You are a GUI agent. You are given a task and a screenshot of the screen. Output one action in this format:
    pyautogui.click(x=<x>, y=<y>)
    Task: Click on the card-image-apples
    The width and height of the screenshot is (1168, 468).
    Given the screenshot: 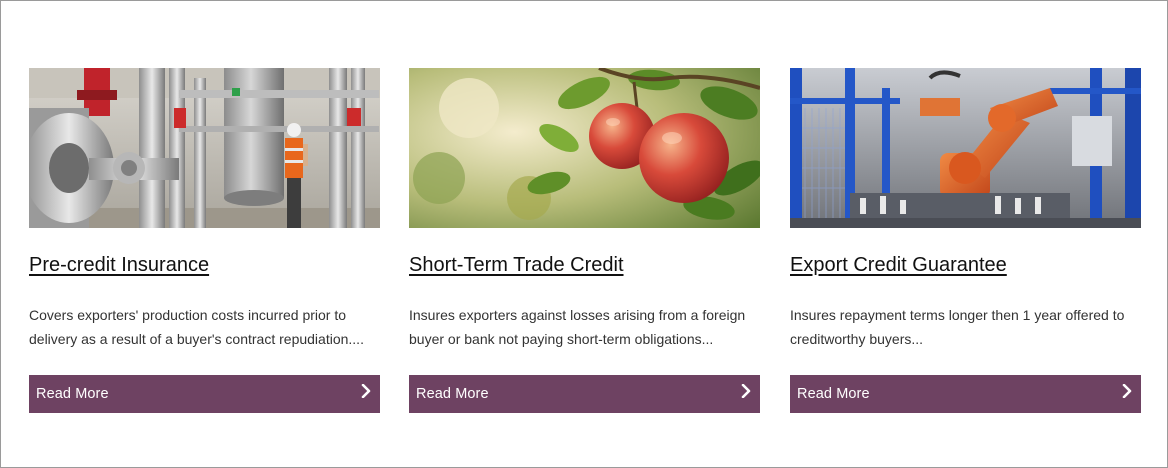 What is the action you would take?
    pyautogui.click(x=584, y=148)
    